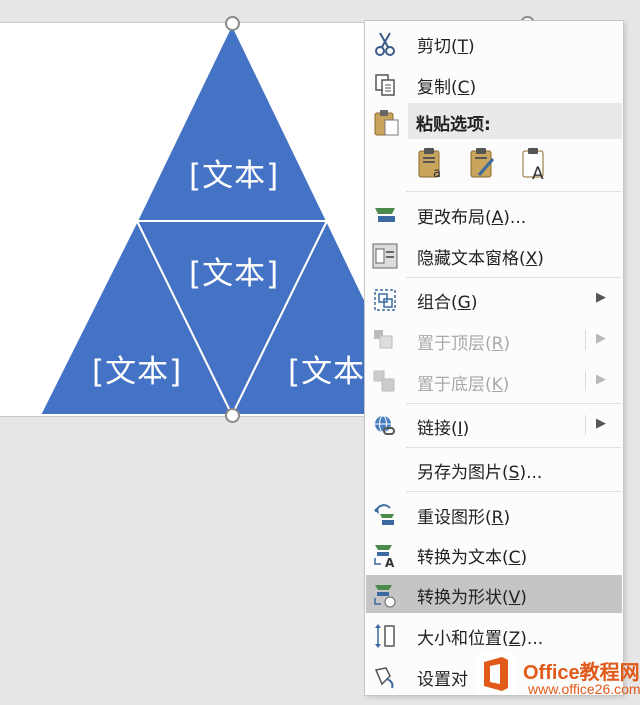  What do you see at coordinates (584, 689) in the screenshot?
I see `watermark-url: www.office26.com` at bounding box center [584, 689].